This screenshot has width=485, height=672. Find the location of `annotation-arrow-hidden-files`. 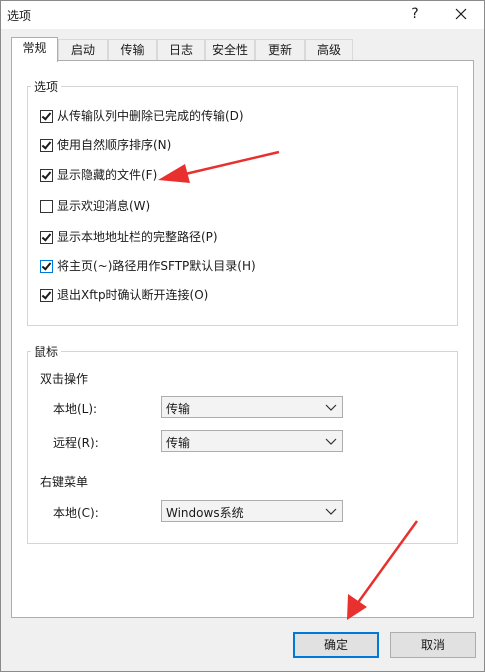

annotation-arrow-hidden-files is located at coordinates (219, 166).